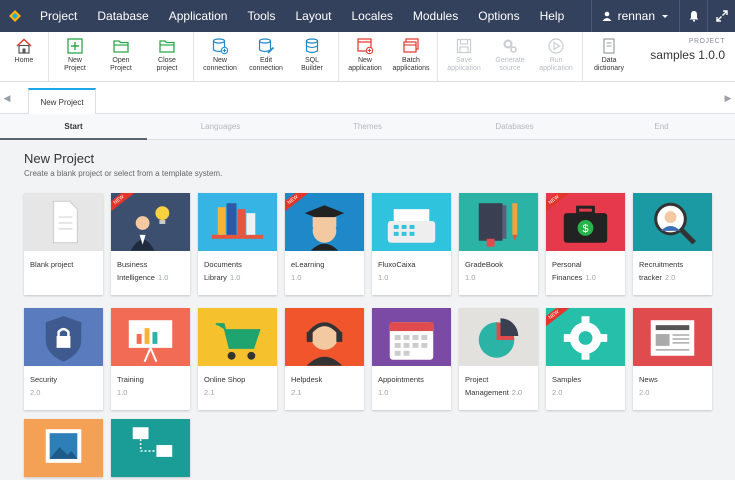  I want to click on template-card: Project Management 2.0, so click(498, 359).